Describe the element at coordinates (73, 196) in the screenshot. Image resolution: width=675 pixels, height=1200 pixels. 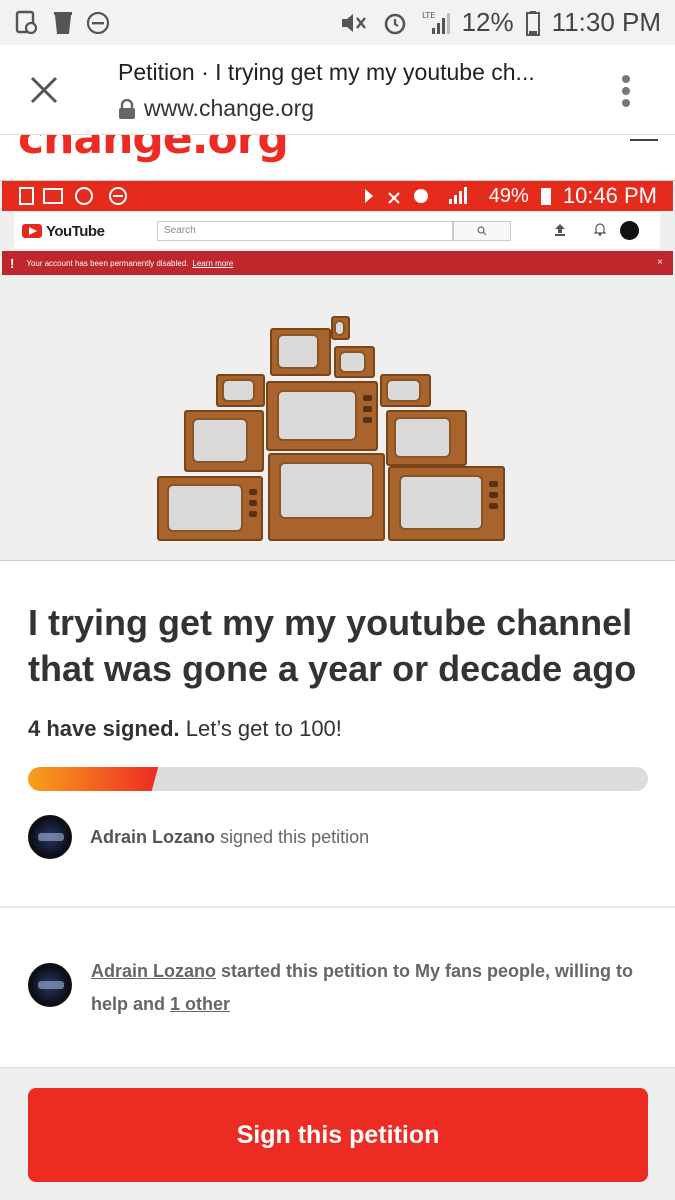
I see `inner-status-icons` at that location.